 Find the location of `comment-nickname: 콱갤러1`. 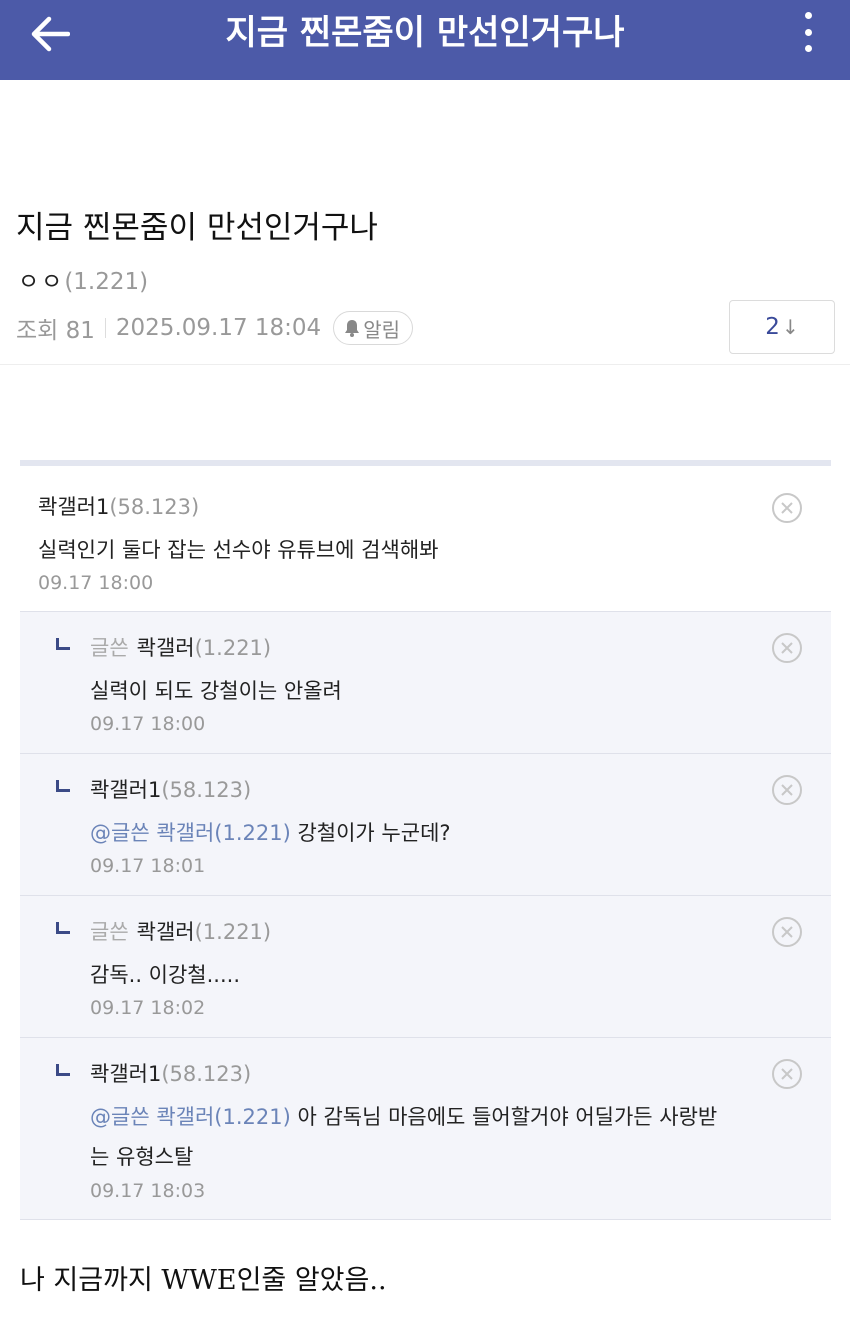

comment-nickname: 콱갤러1 is located at coordinates (73, 507).